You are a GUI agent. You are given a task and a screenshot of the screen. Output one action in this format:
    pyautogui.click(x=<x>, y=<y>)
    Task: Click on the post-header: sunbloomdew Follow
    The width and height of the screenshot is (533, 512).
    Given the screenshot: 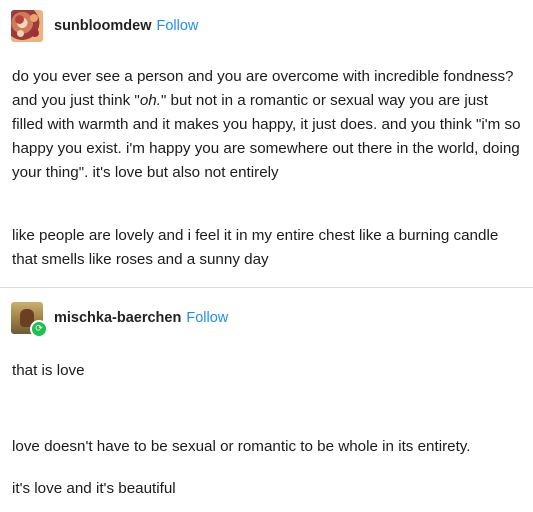 What is the action you would take?
    pyautogui.click(x=104, y=26)
    